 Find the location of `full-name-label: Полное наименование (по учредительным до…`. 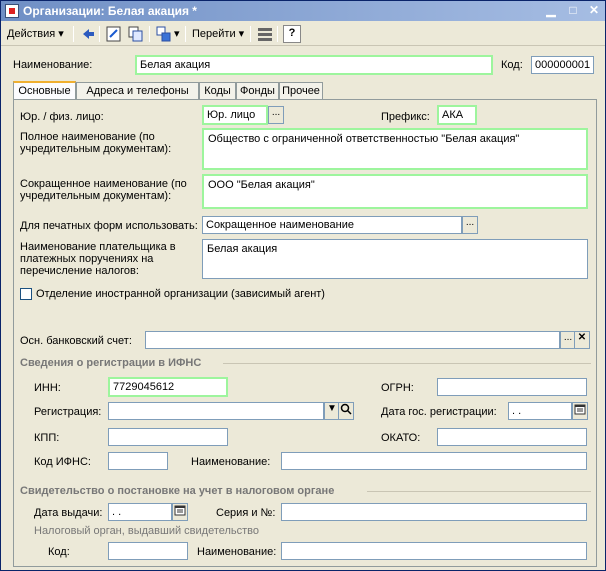

full-name-label: Полное наименование (по учредительным до… is located at coordinates (96, 143).